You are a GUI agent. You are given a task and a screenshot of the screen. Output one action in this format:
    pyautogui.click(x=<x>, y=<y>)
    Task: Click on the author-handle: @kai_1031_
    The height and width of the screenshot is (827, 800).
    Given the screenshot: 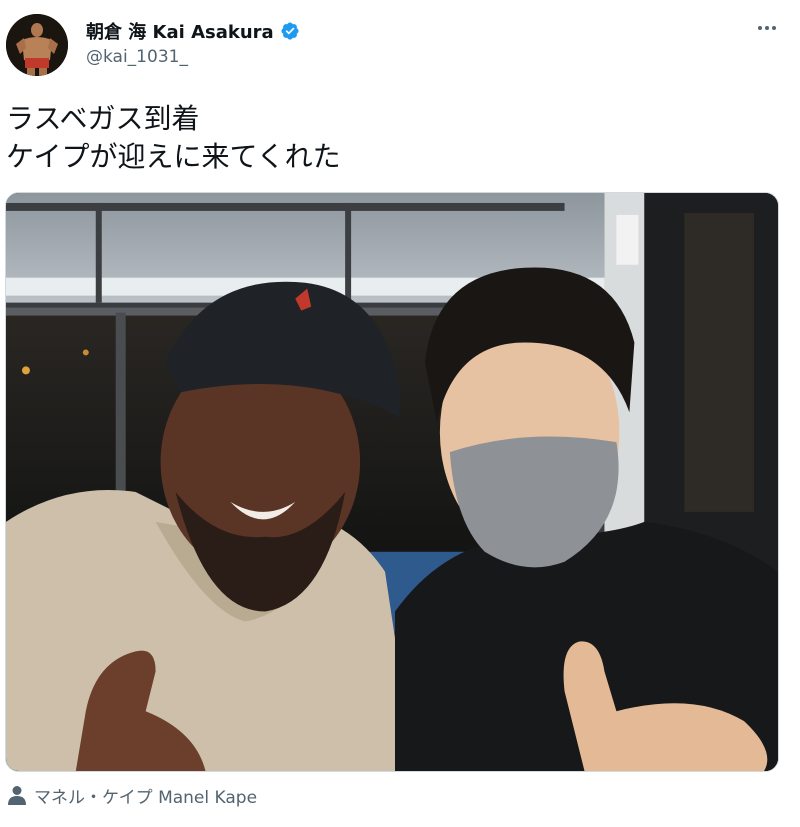 What is the action you would take?
    pyautogui.click(x=137, y=57)
    